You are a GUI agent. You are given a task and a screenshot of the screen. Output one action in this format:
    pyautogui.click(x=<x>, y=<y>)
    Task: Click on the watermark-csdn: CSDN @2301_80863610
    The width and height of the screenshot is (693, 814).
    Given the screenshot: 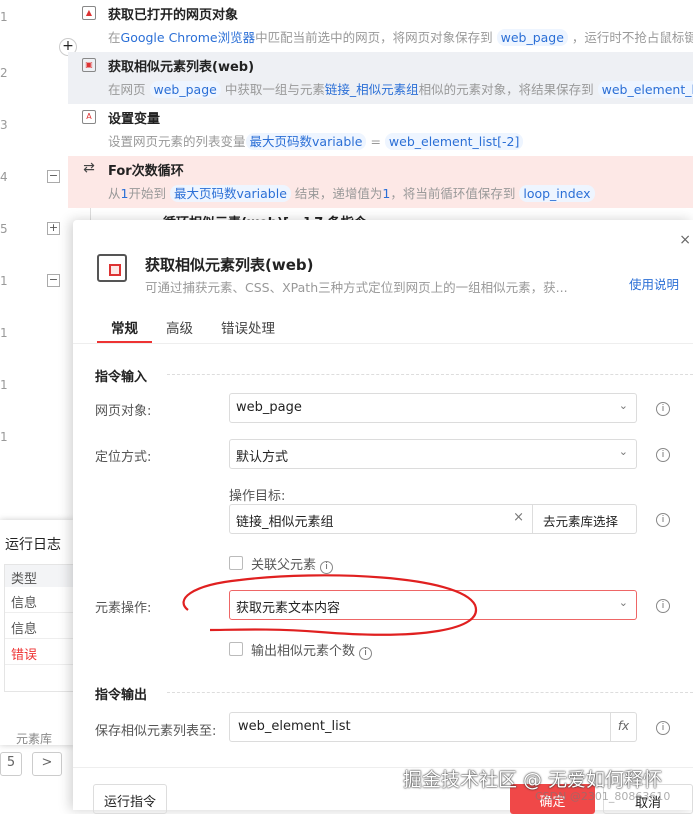 What is the action you would take?
    pyautogui.click(x=603, y=796)
    